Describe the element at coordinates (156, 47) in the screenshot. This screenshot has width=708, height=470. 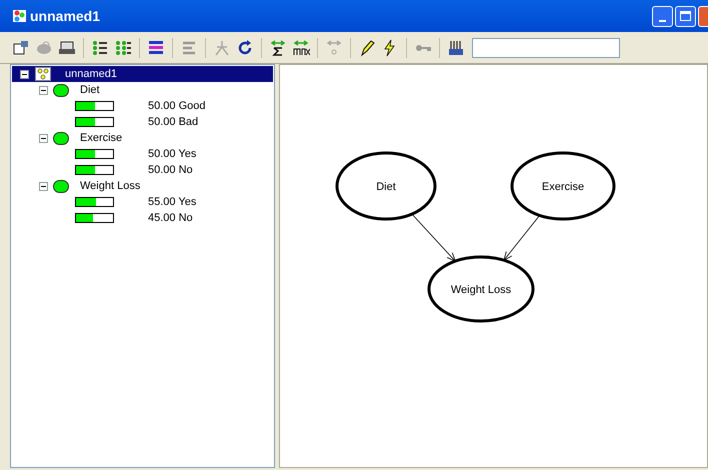
I see `bars-icon` at that location.